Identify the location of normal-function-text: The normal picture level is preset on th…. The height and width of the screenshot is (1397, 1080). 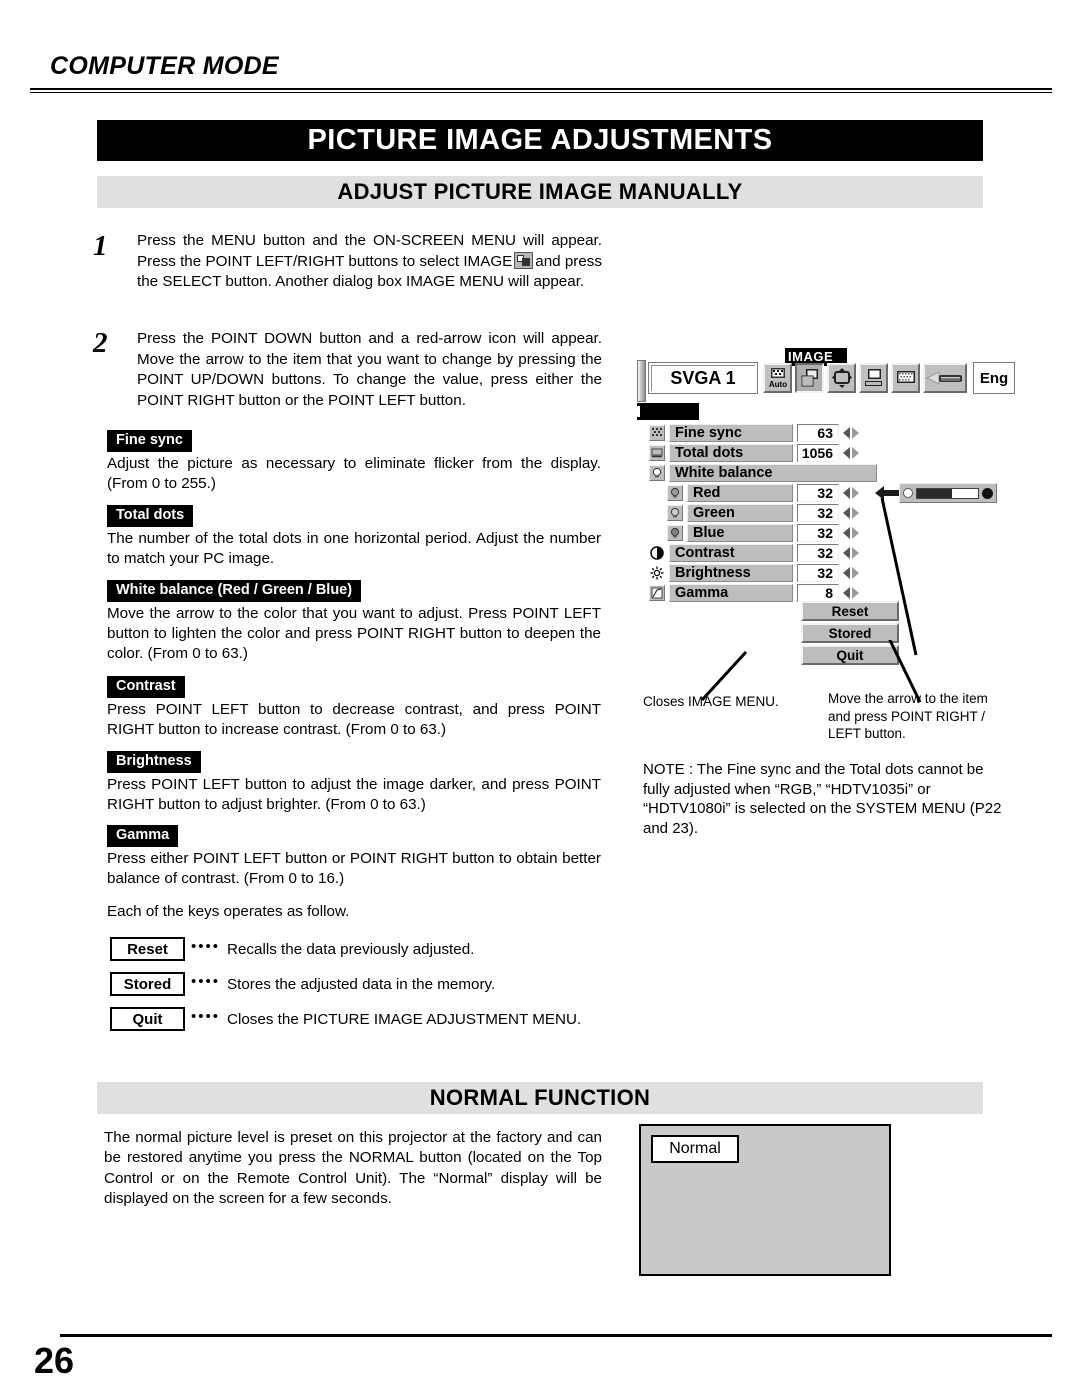
(353, 1168).